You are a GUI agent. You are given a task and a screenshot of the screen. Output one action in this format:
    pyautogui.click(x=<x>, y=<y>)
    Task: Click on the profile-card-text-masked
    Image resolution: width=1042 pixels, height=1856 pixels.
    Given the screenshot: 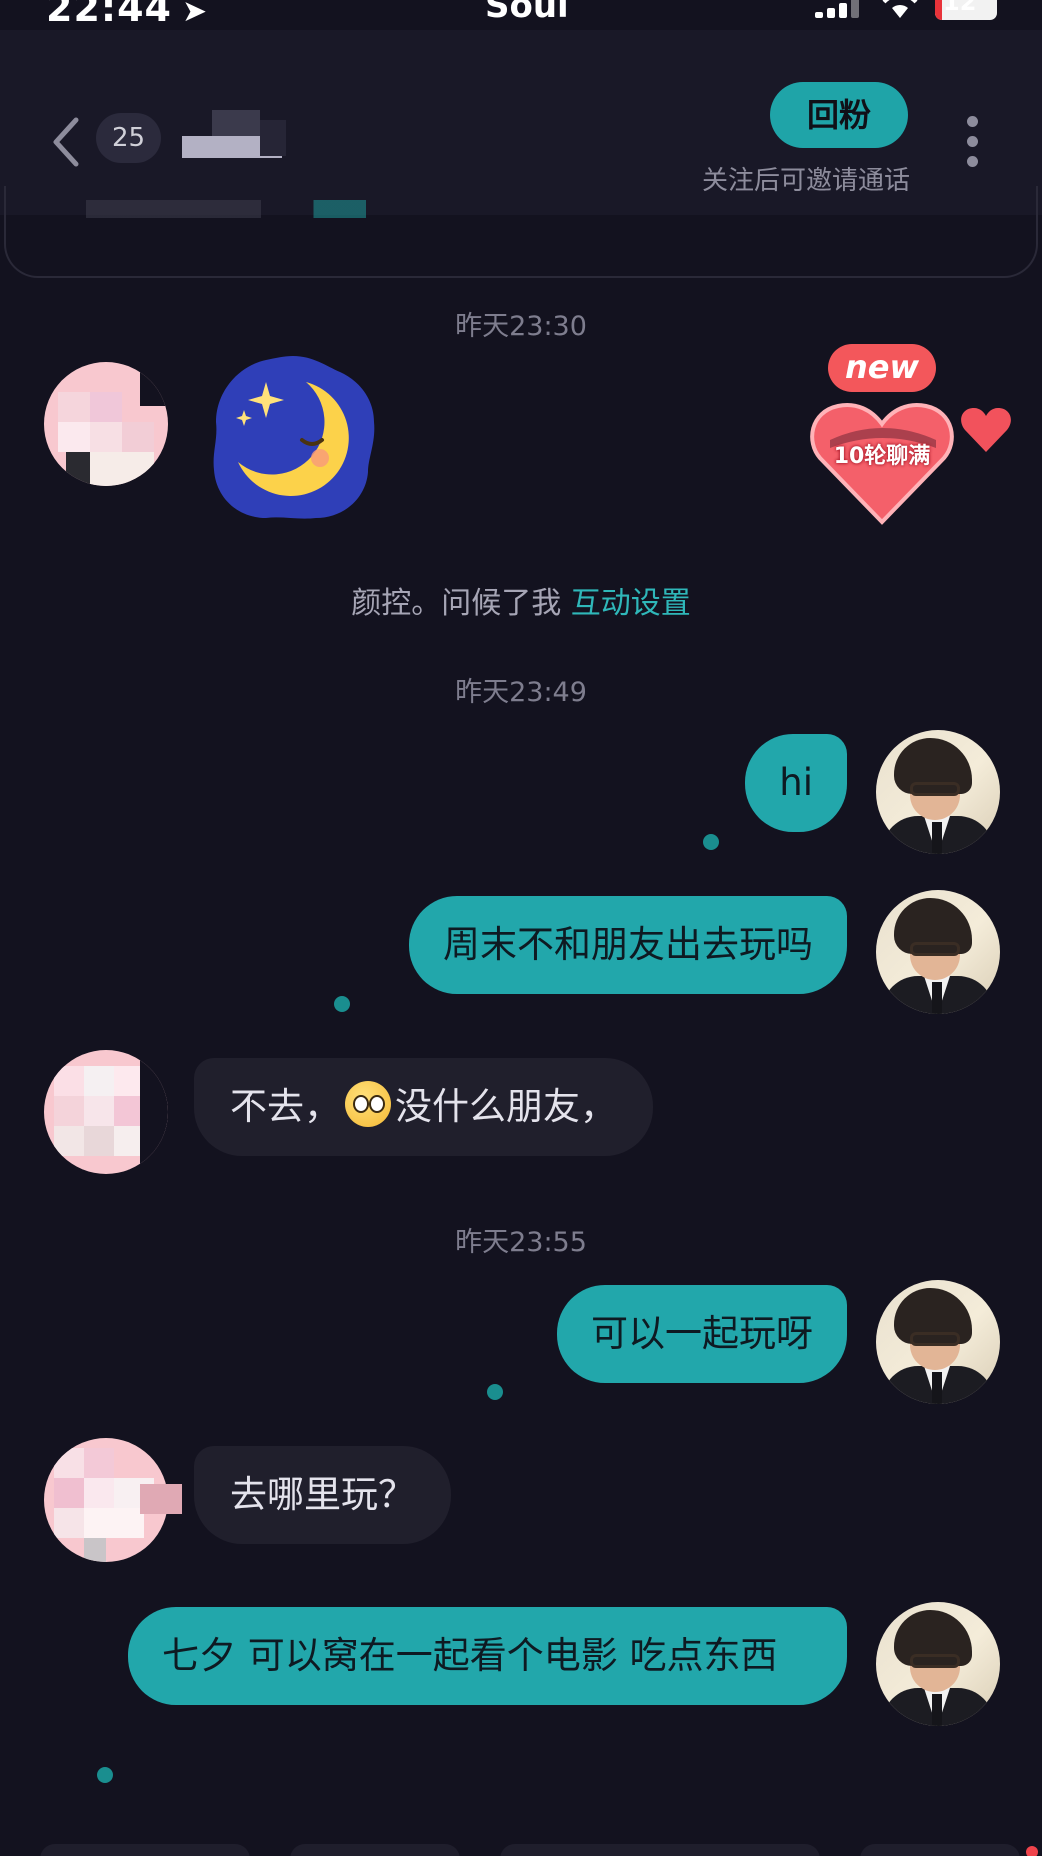 What is the action you would take?
    pyautogui.click(x=261, y=209)
    